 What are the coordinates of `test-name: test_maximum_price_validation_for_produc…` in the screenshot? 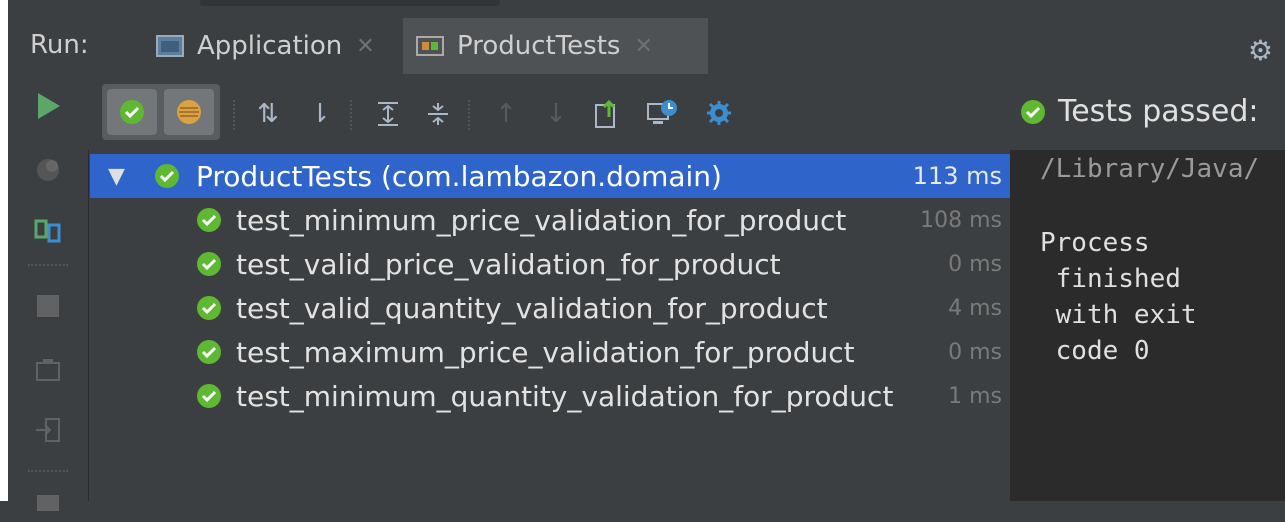 It's located at (545, 352).